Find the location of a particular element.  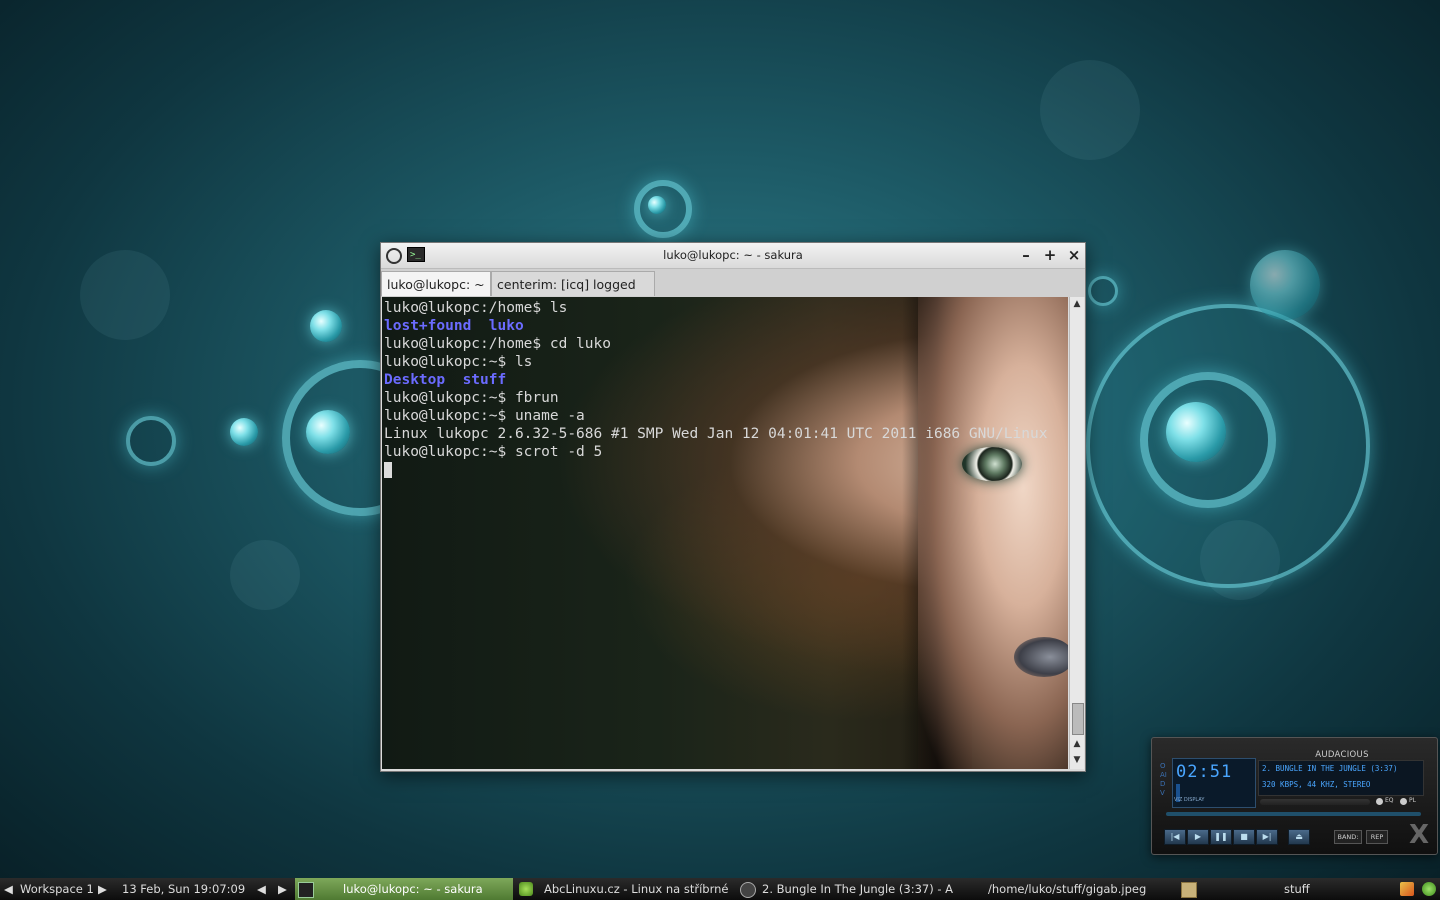

terminal-icon is located at coordinates (306, 890).